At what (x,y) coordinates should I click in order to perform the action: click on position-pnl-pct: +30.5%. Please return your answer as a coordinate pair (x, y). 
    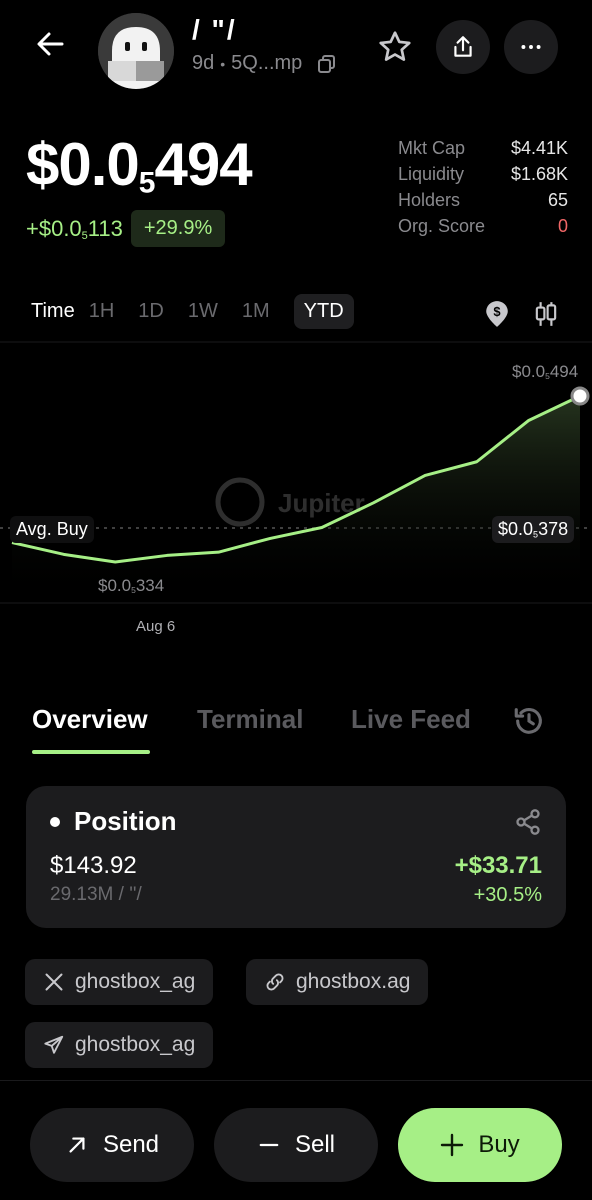
    Looking at the image, I should click on (507, 895).